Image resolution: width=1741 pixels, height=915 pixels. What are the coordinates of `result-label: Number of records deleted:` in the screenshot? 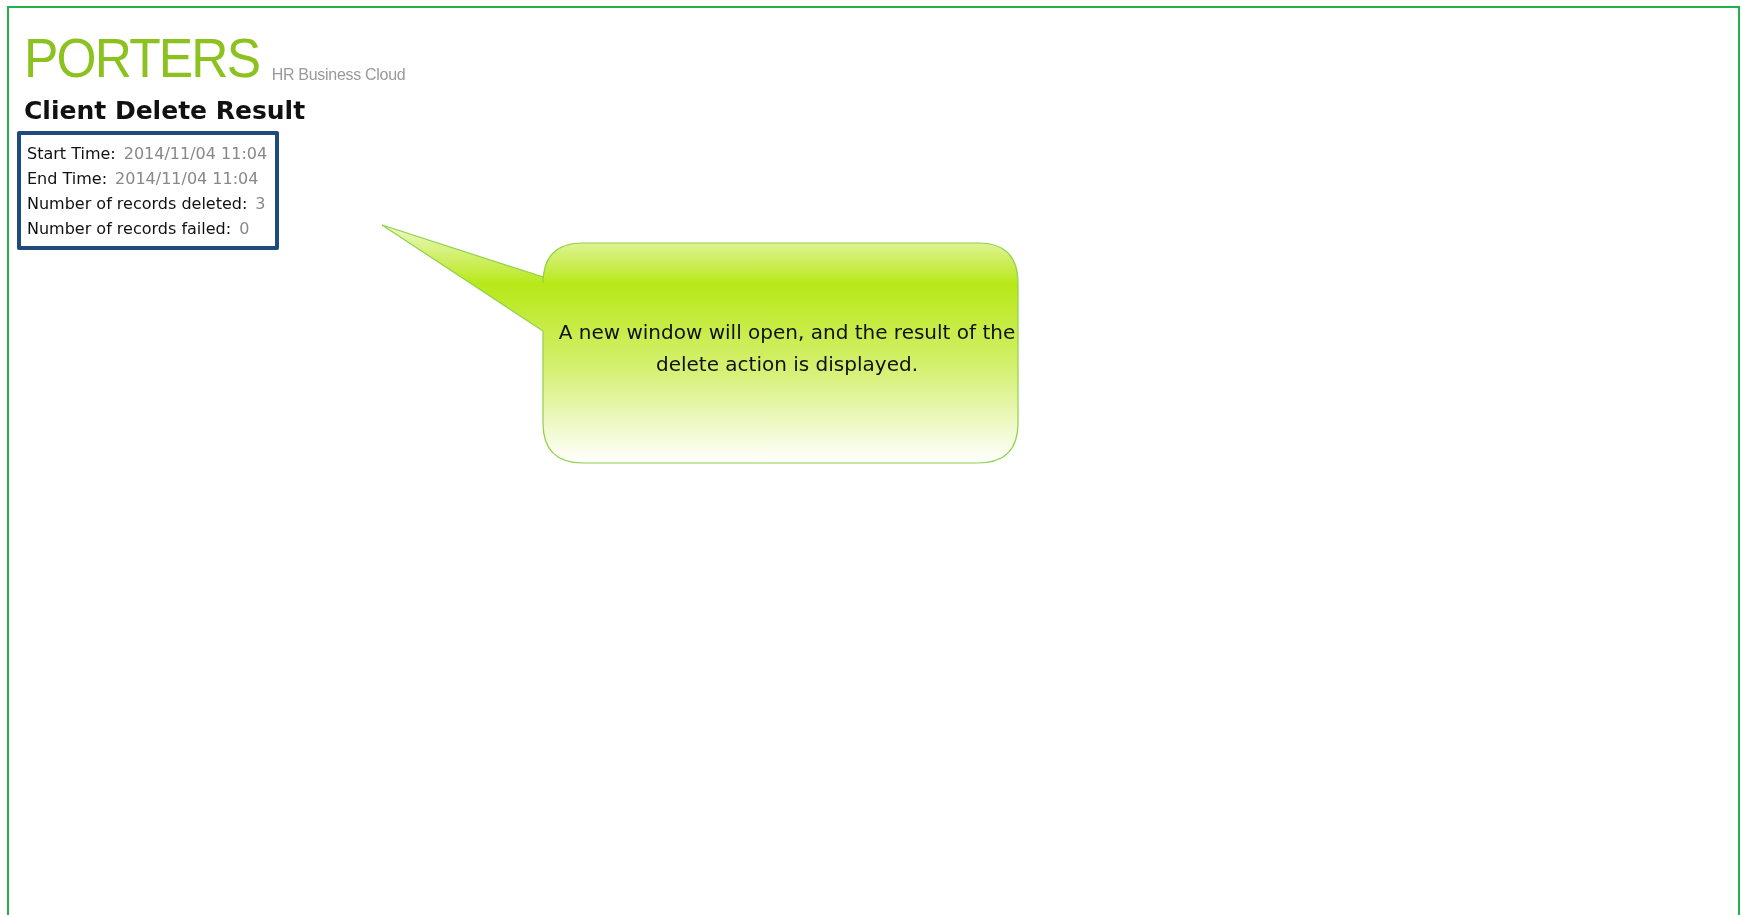 It's located at (137, 204).